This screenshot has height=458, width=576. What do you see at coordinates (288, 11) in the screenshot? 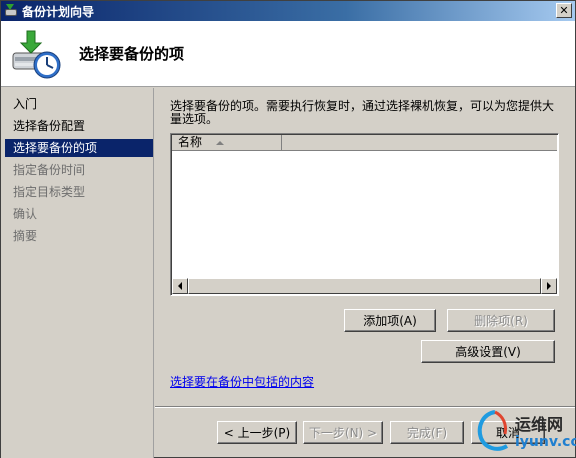
I see `title-bar: 备份计划向导 ✕` at bounding box center [288, 11].